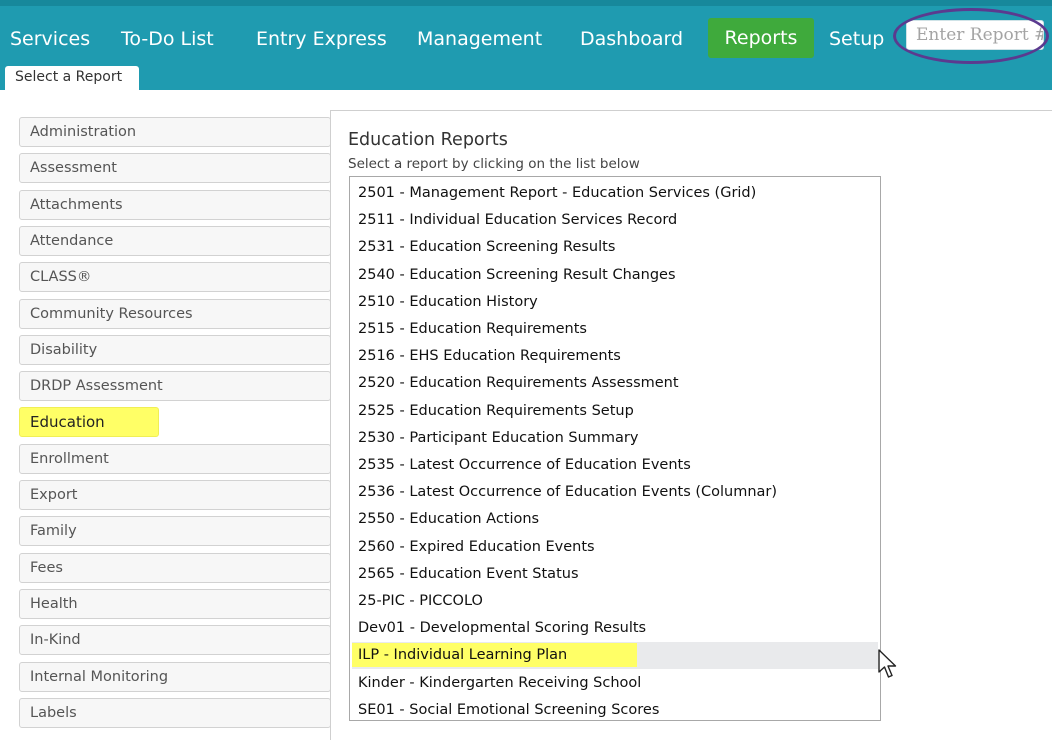 The image size is (1052, 740). What do you see at coordinates (615, 247) in the screenshot?
I see `report-list-item: 2531 - Education Screening Results` at bounding box center [615, 247].